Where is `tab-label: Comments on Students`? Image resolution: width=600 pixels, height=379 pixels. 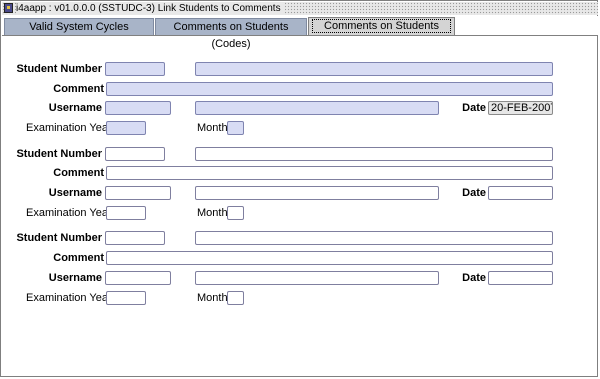 tab-label: Comments on Students is located at coordinates (381, 26).